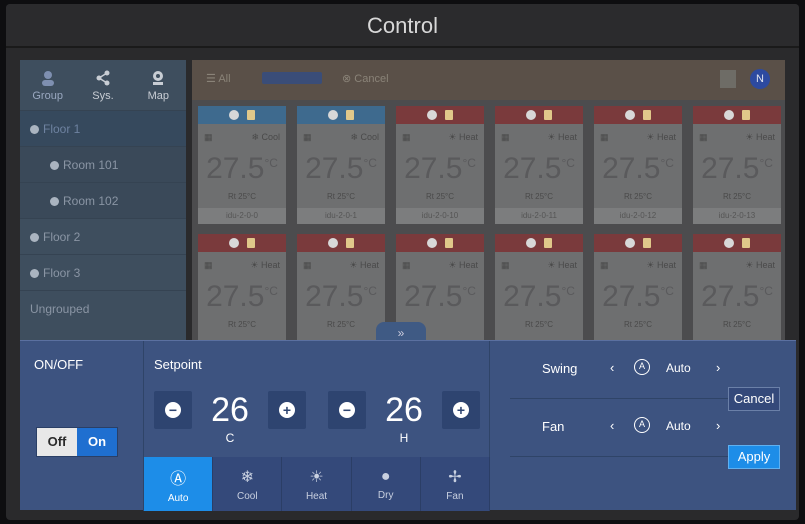 The height and width of the screenshot is (524, 805). I want to click on apply-button: Apply, so click(754, 457).